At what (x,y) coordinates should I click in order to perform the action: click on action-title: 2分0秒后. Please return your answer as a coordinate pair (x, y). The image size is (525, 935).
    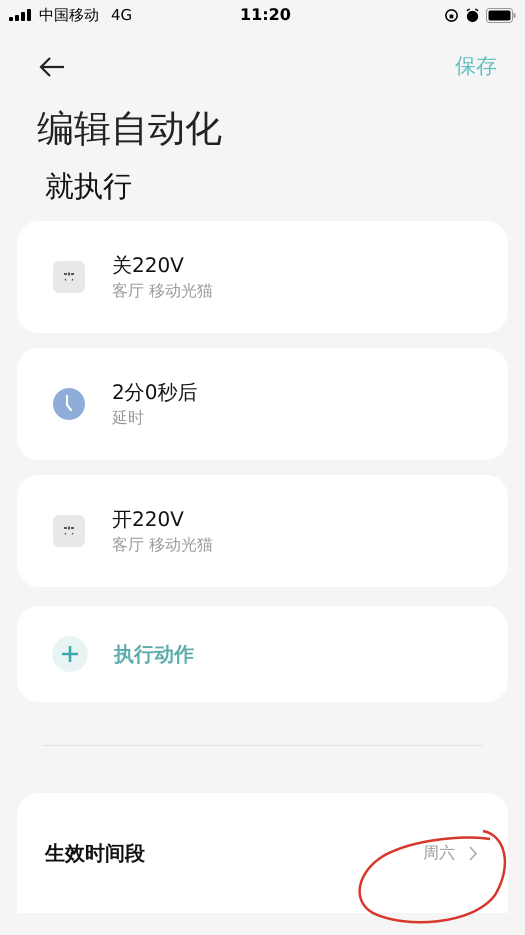
    Looking at the image, I should click on (155, 392).